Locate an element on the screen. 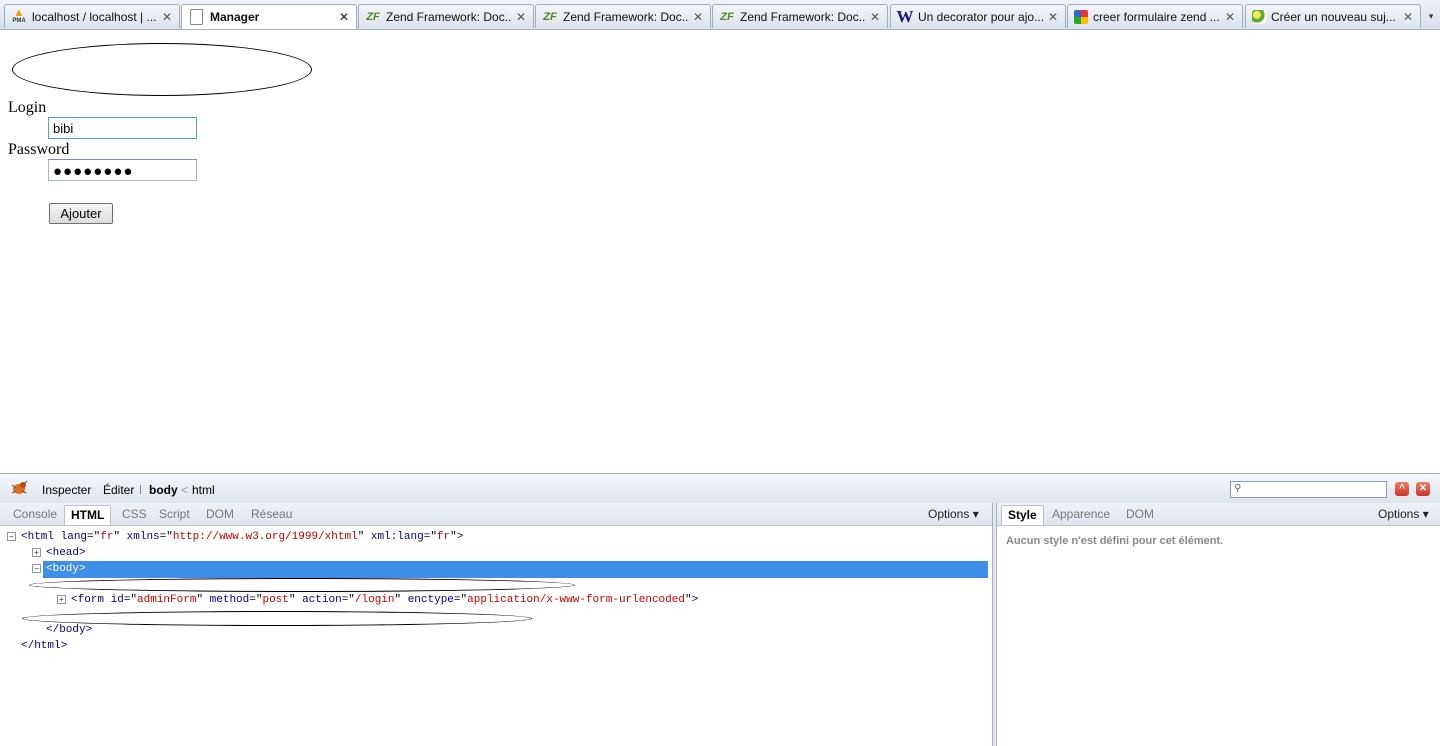 The width and height of the screenshot is (1440, 746). tab-console: Console is located at coordinates (35, 514).